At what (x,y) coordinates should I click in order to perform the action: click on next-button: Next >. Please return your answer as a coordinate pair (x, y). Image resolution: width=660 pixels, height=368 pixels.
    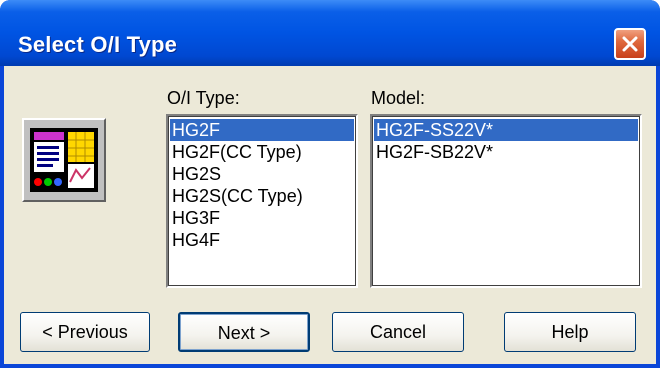
    Looking at the image, I should click on (244, 332).